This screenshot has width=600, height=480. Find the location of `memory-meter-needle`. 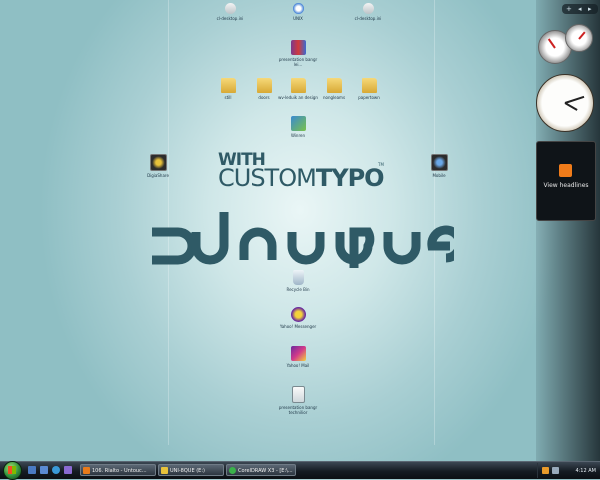

memory-meter-needle is located at coordinates (582, 35).